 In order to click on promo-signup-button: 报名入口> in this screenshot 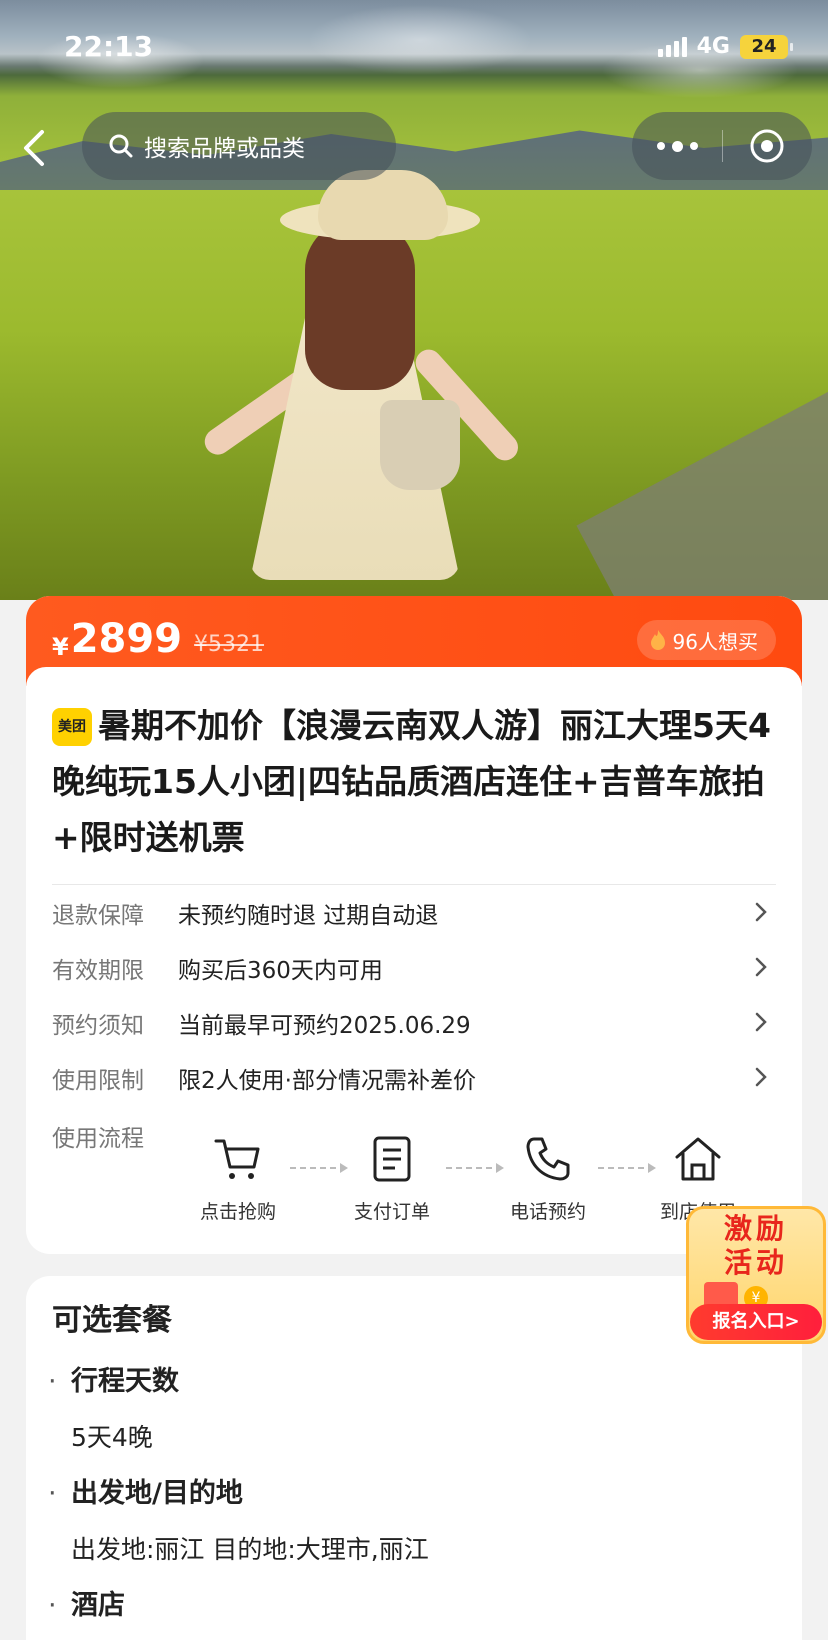, I will do `click(756, 1322)`.